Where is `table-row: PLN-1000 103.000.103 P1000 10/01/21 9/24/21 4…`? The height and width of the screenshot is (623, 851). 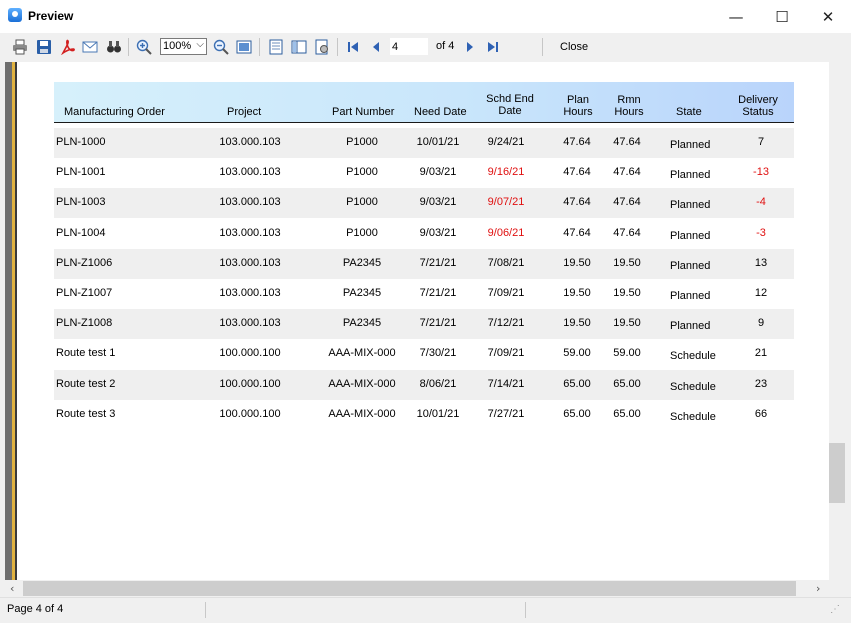 table-row: PLN-1000 103.000.103 P1000 10/01/21 9/24/21 4… is located at coordinates (424, 143).